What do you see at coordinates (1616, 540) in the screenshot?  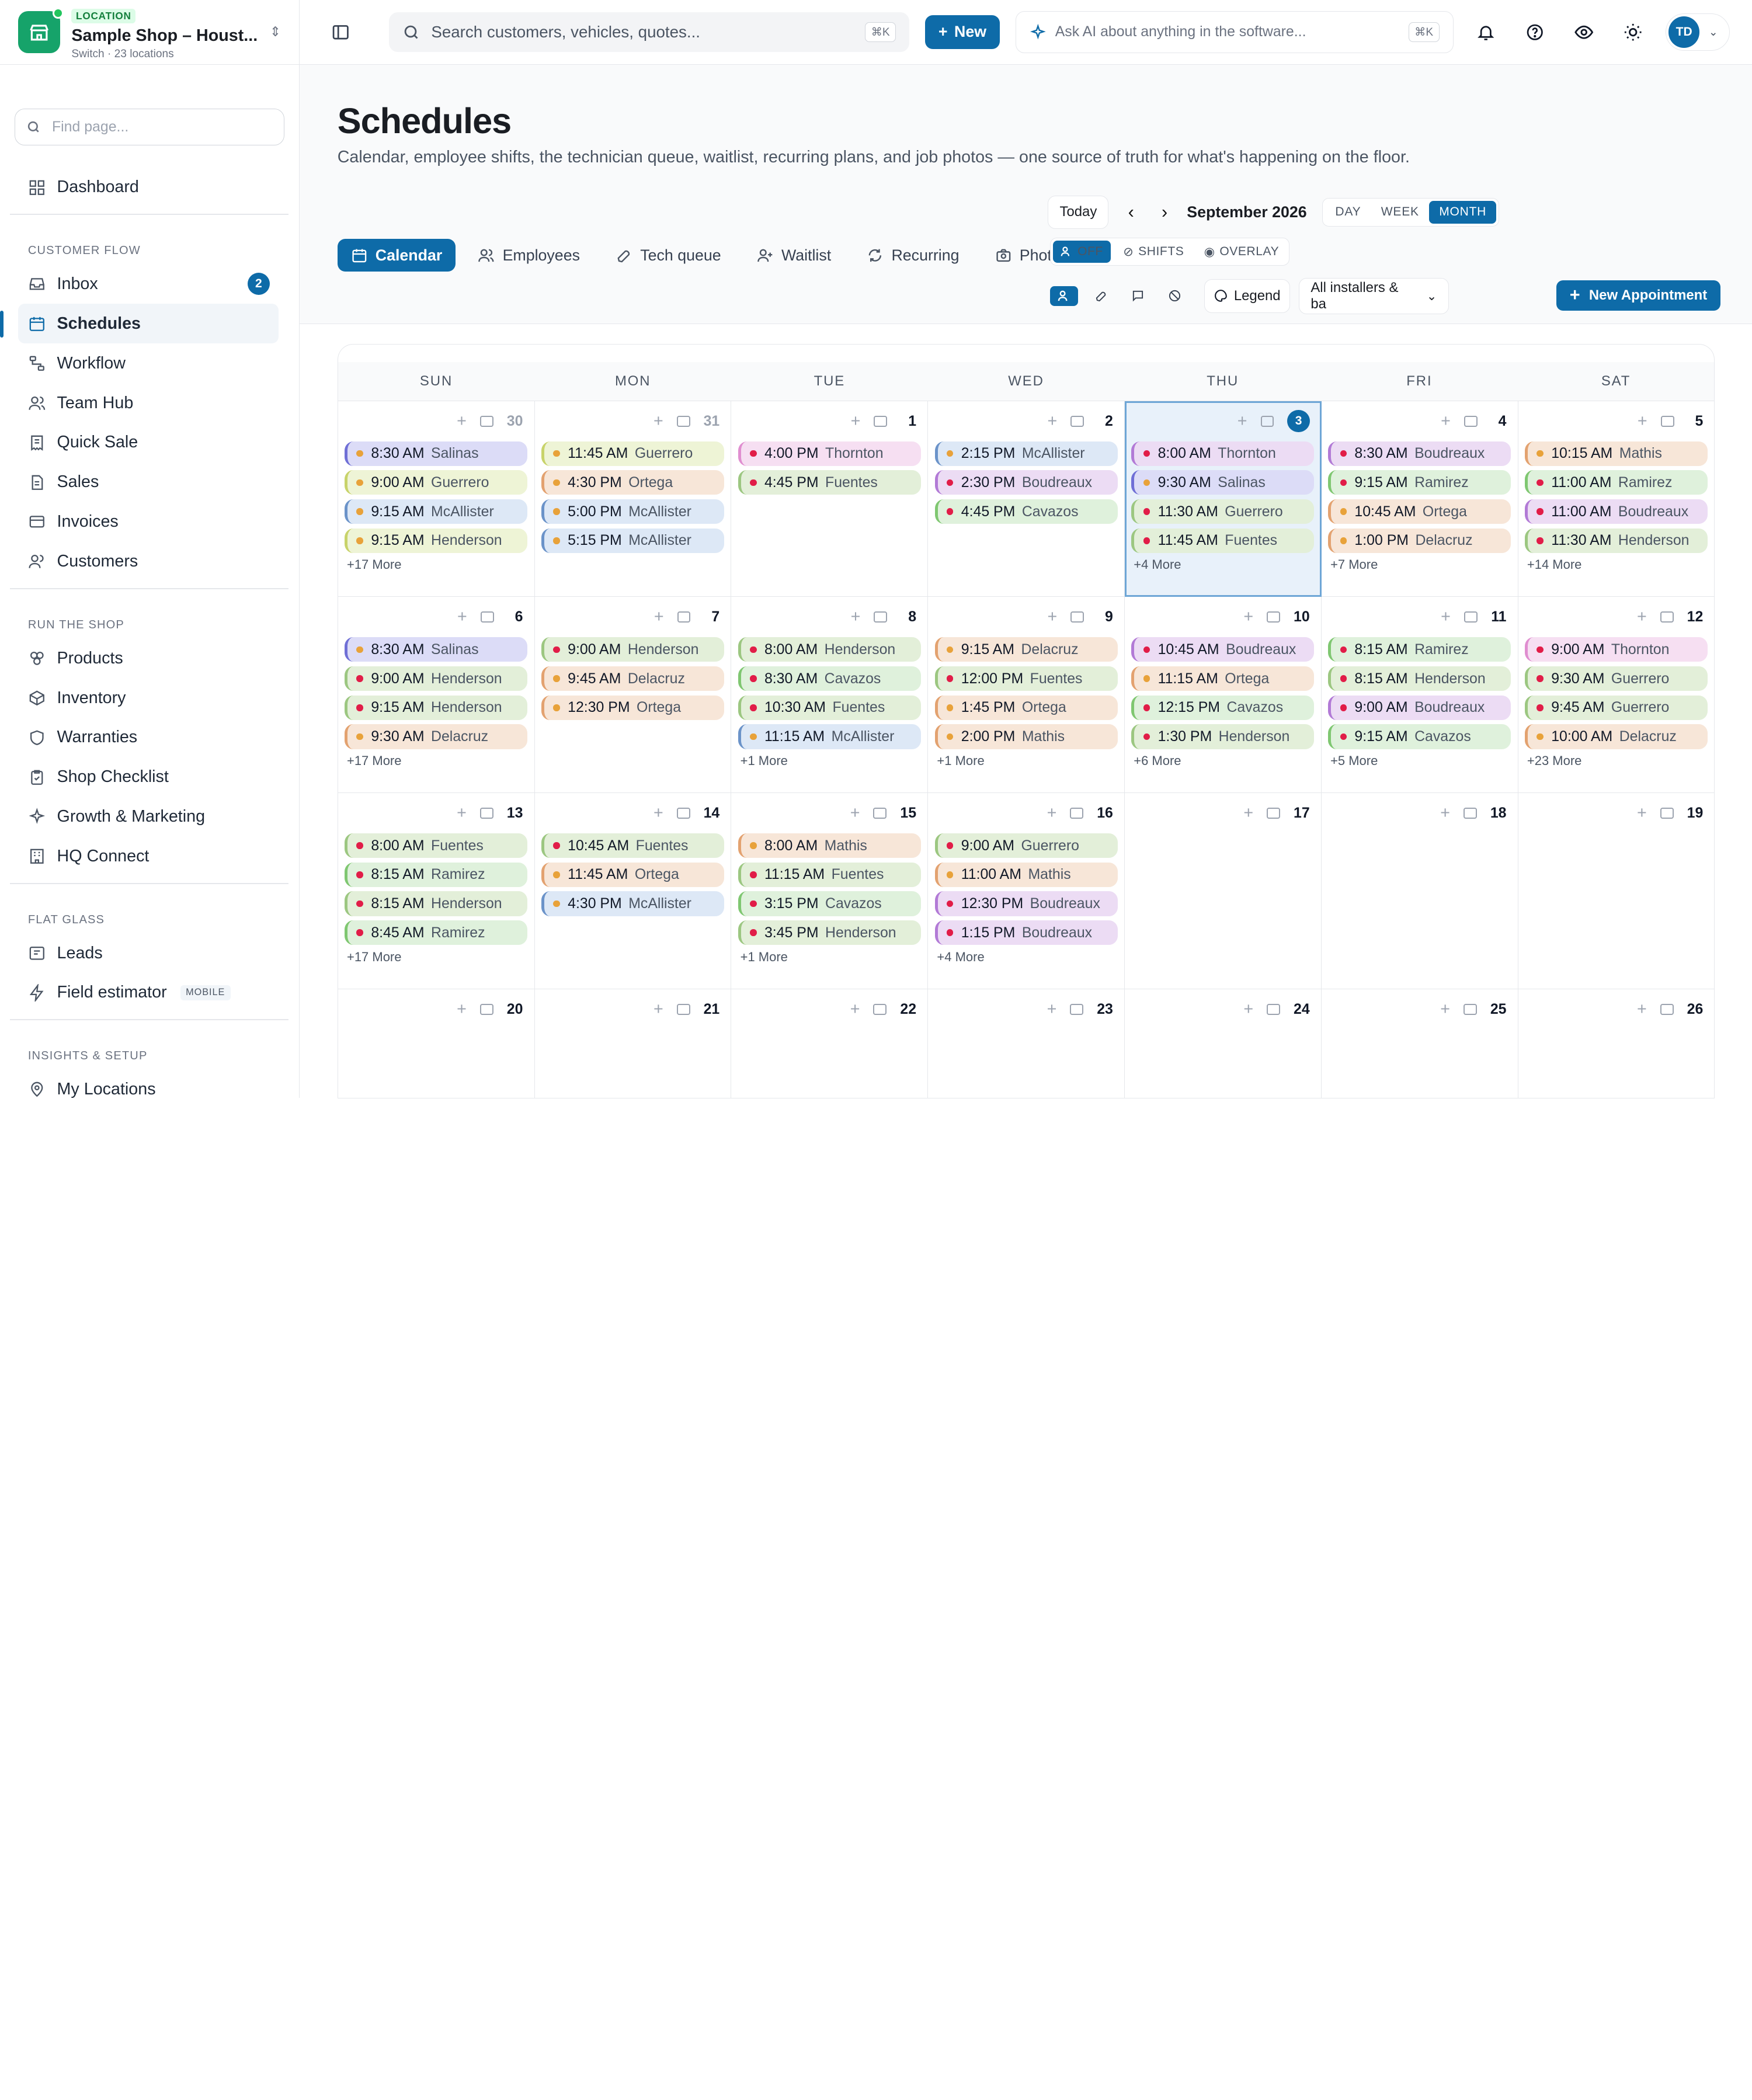 I see `appointment-chip: 11:30 AM Henderson` at bounding box center [1616, 540].